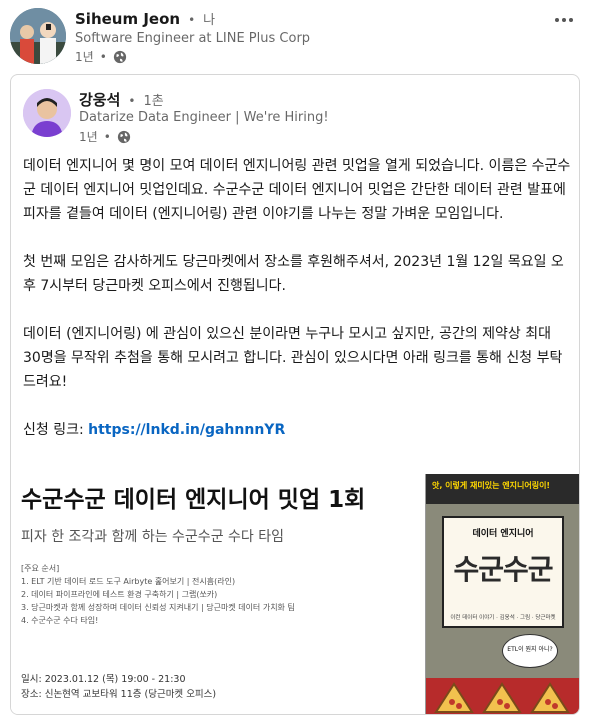 The height and width of the screenshot is (719, 590). Describe the element at coordinates (186, 430) in the screenshot. I see `signup-link: https://lnkd.in/gahnnnYR` at that location.